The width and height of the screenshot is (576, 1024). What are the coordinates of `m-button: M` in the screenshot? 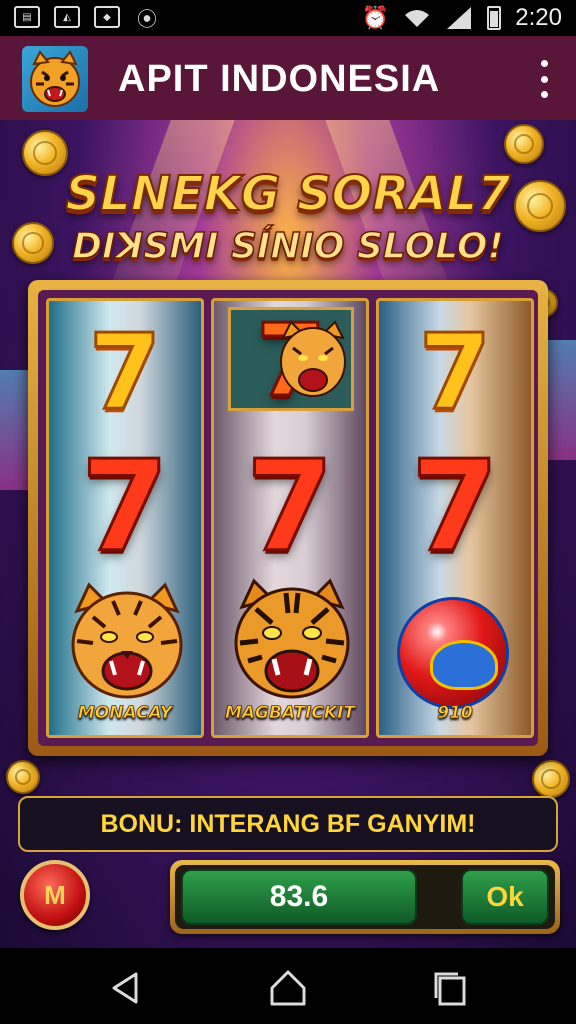 It's located at (55, 895).